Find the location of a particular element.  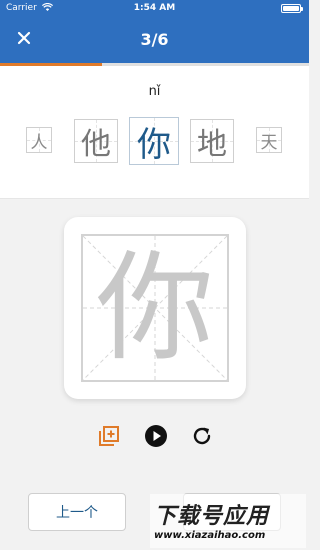

practice-character: 你 is located at coordinates (154, 308).